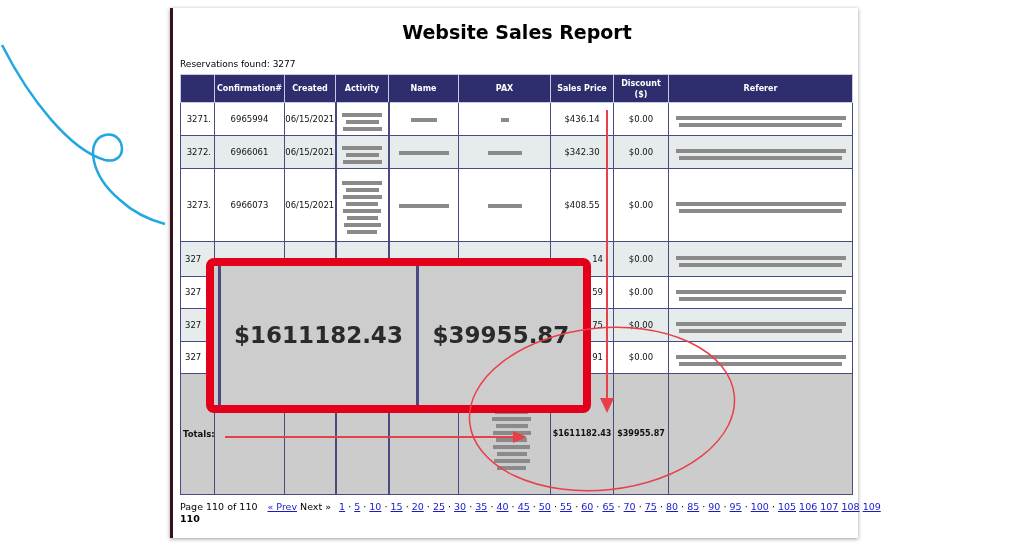 This screenshot has height=545, width=1030. I want to click on page-link: 80, so click(672, 506).